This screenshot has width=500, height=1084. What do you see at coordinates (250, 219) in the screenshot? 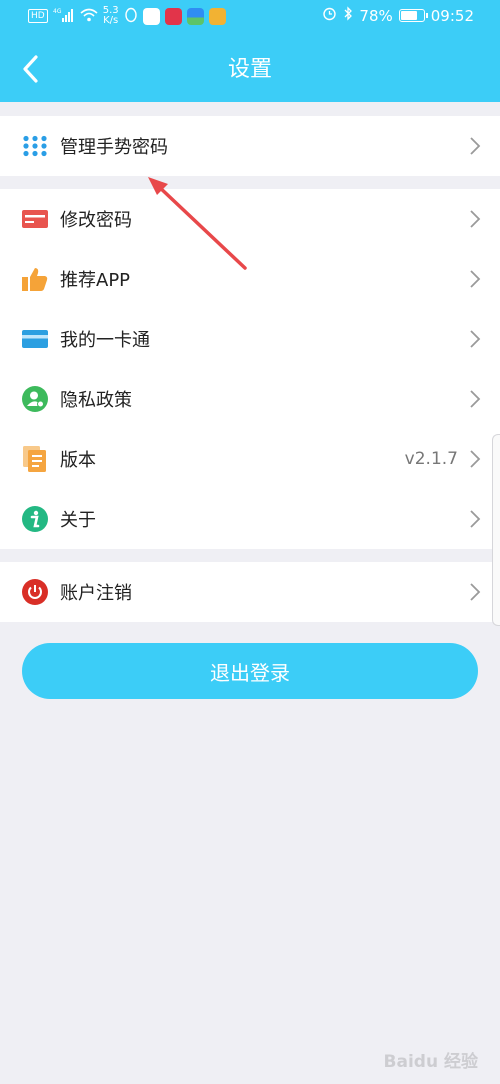
I see `settings-item-change-password: 修改密码` at bounding box center [250, 219].